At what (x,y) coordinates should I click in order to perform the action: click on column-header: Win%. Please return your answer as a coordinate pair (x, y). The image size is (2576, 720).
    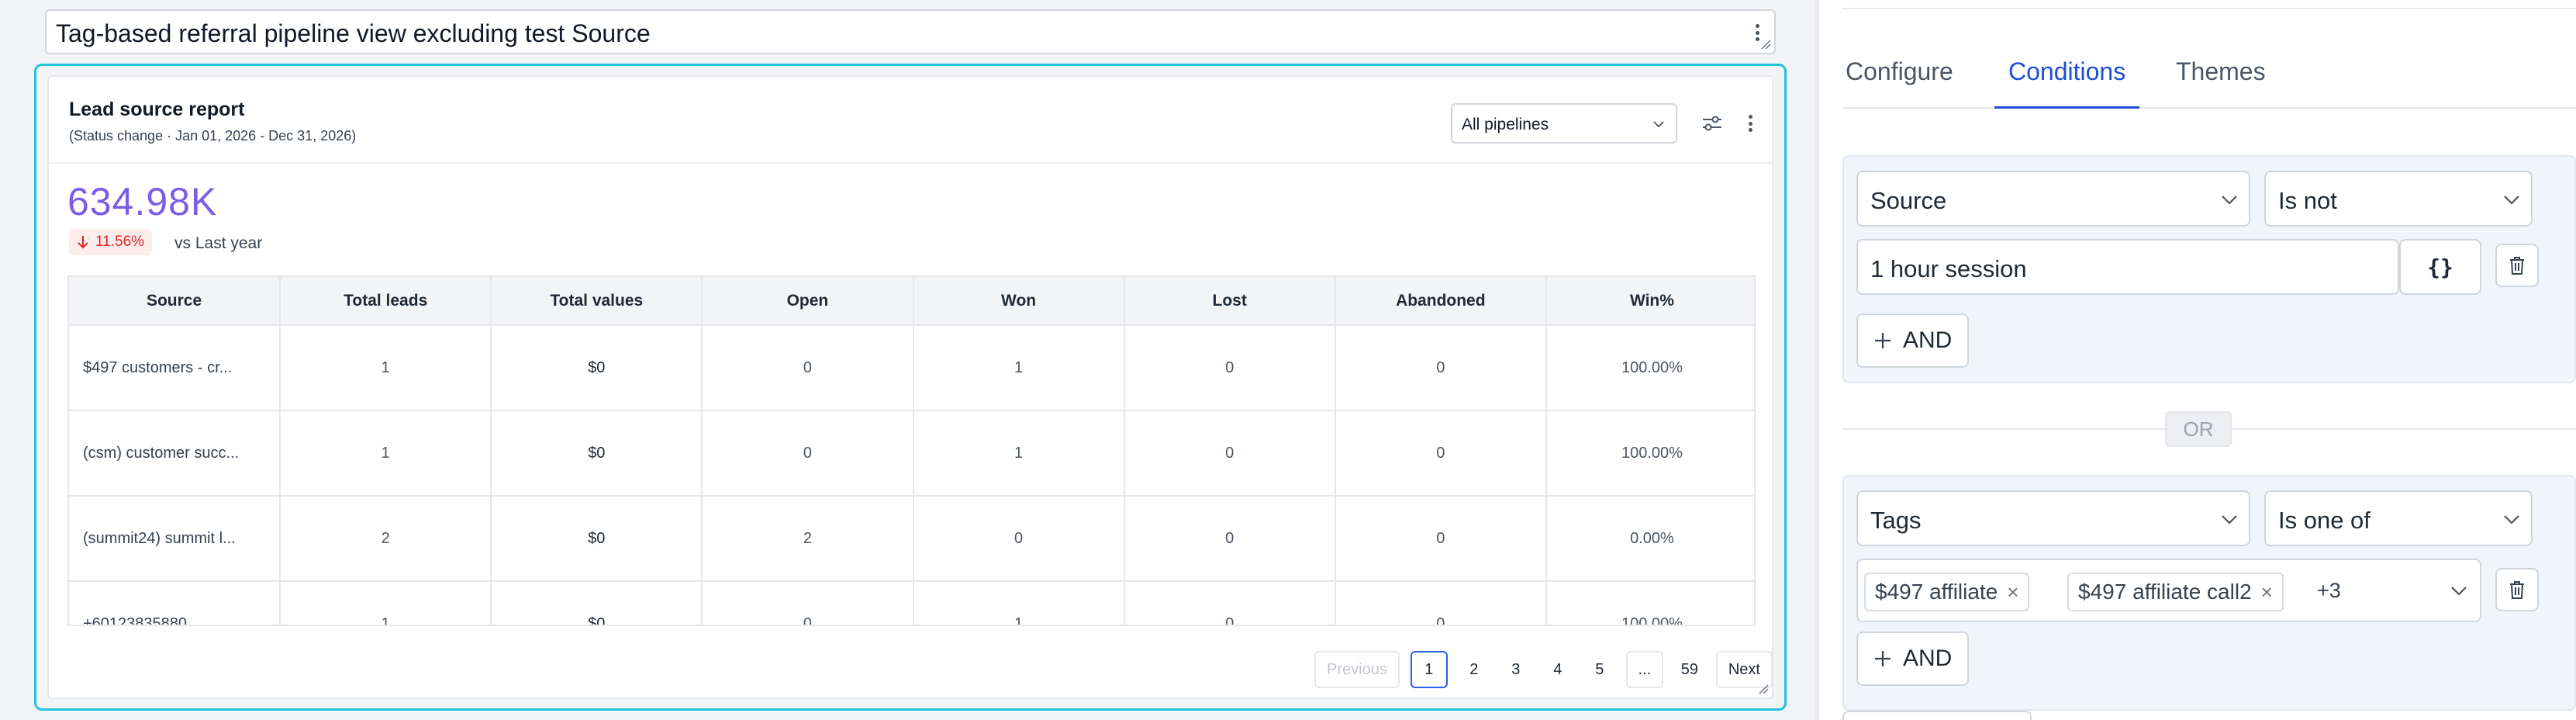
    Looking at the image, I should click on (1650, 301).